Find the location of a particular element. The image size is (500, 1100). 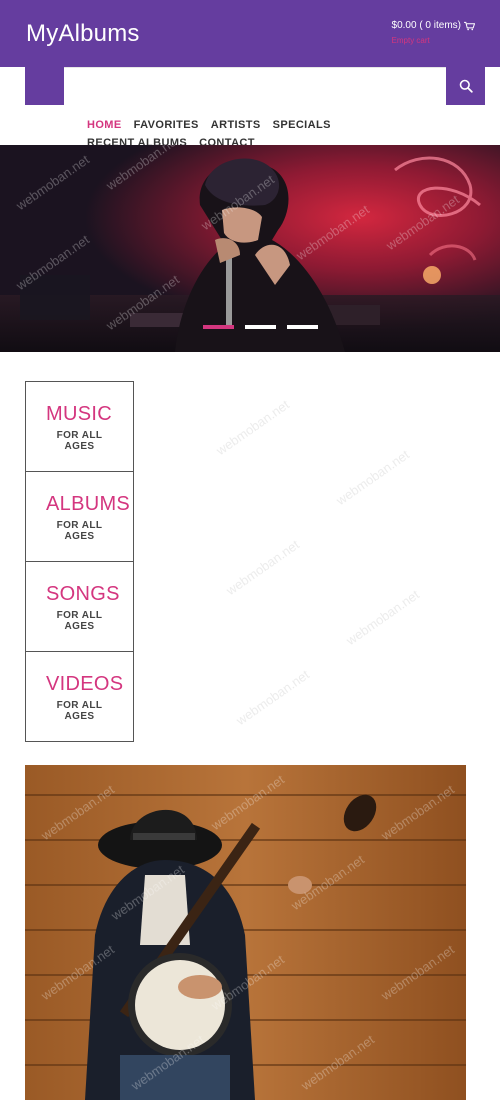

category-title: SONGS is located at coordinates (83, 594).